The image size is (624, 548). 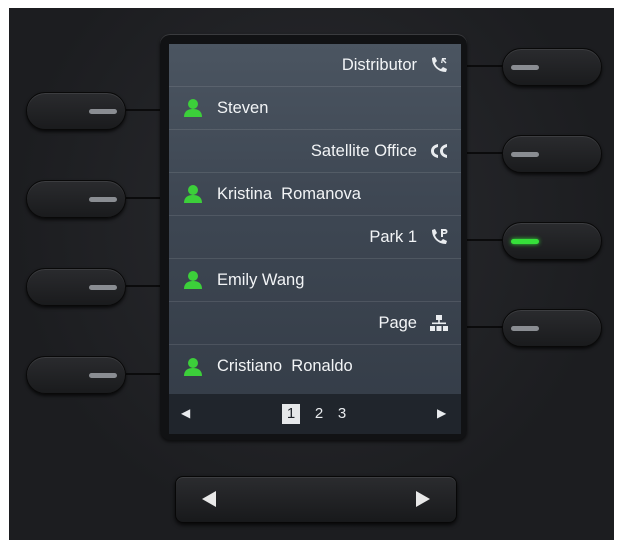 I want to click on line-key-kristina-romanova: Kristina Romanova, so click(x=315, y=194).